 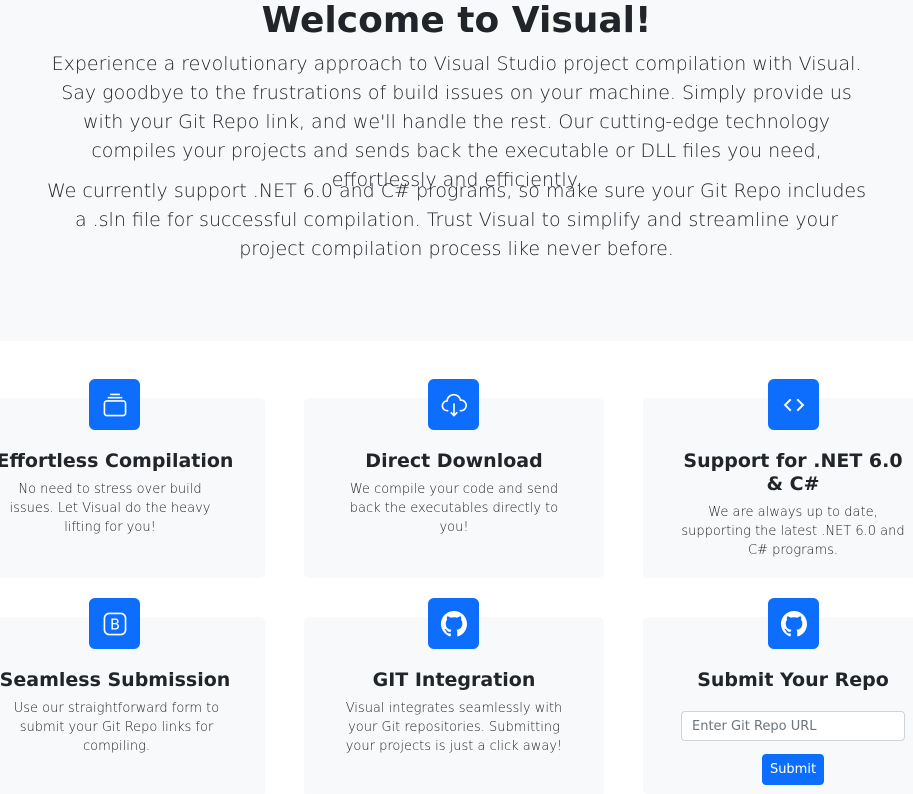 I want to click on code-icon, so click(x=793, y=404).